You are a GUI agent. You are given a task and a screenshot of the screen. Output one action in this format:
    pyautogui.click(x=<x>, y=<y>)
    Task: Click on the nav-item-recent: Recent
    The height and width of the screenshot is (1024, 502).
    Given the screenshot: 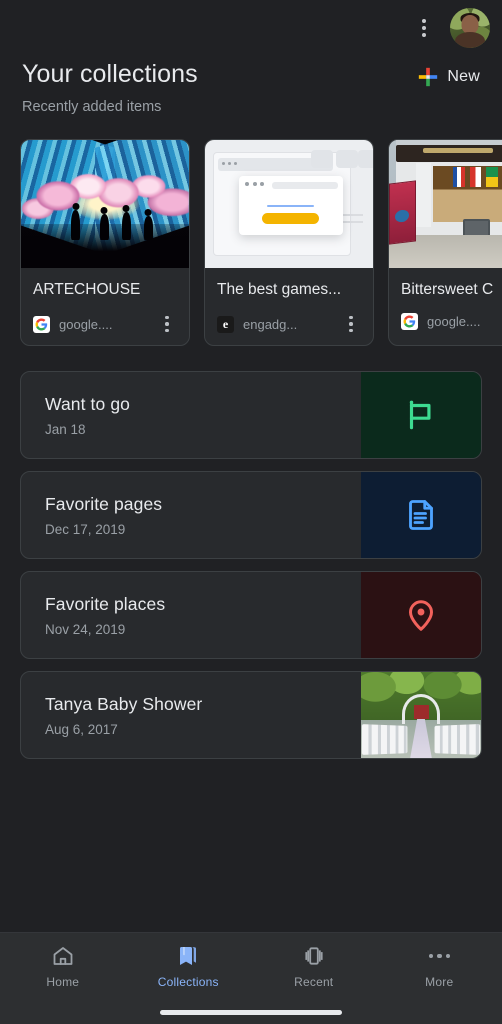 What is the action you would take?
    pyautogui.click(x=314, y=966)
    